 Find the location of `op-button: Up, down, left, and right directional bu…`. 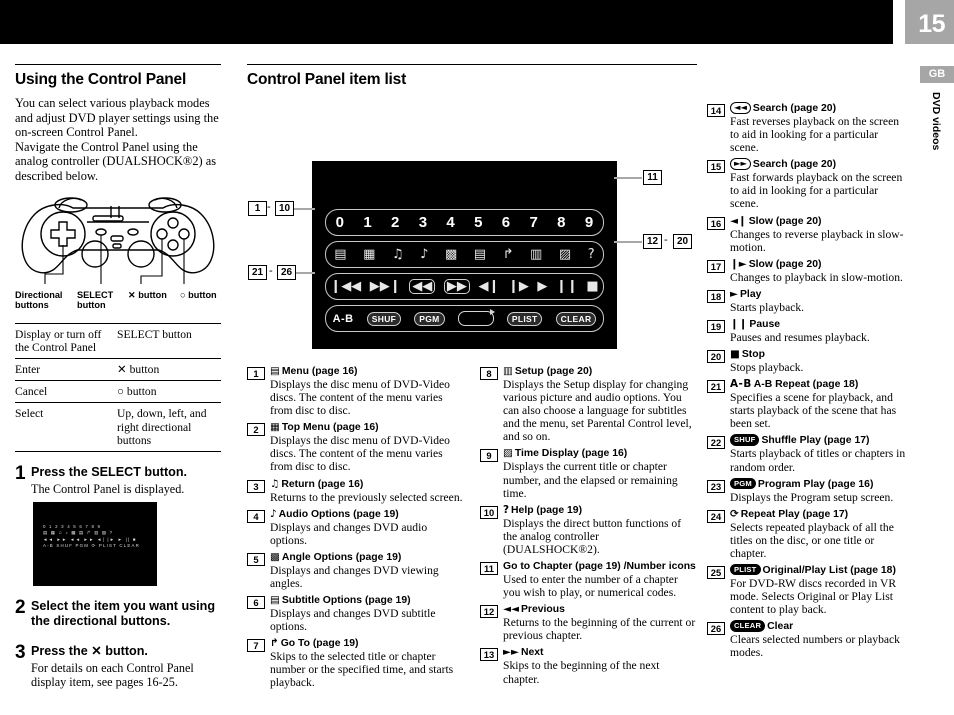

op-button: Up, down, left, and right directional bu… is located at coordinates (162, 427).